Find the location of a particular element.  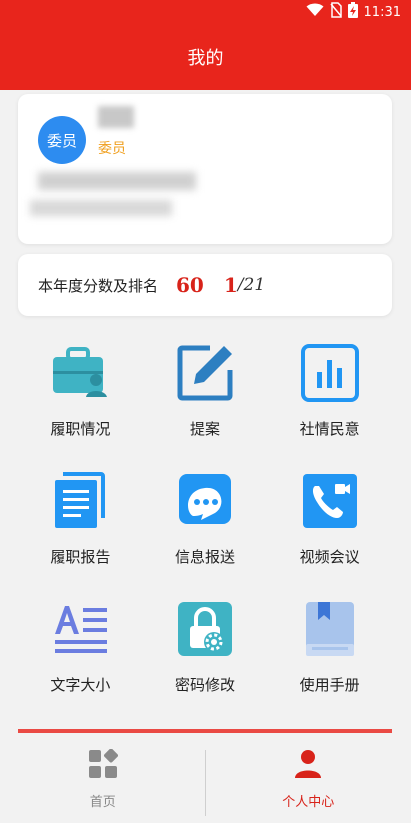

manual-book-icon is located at coordinates (330, 629).